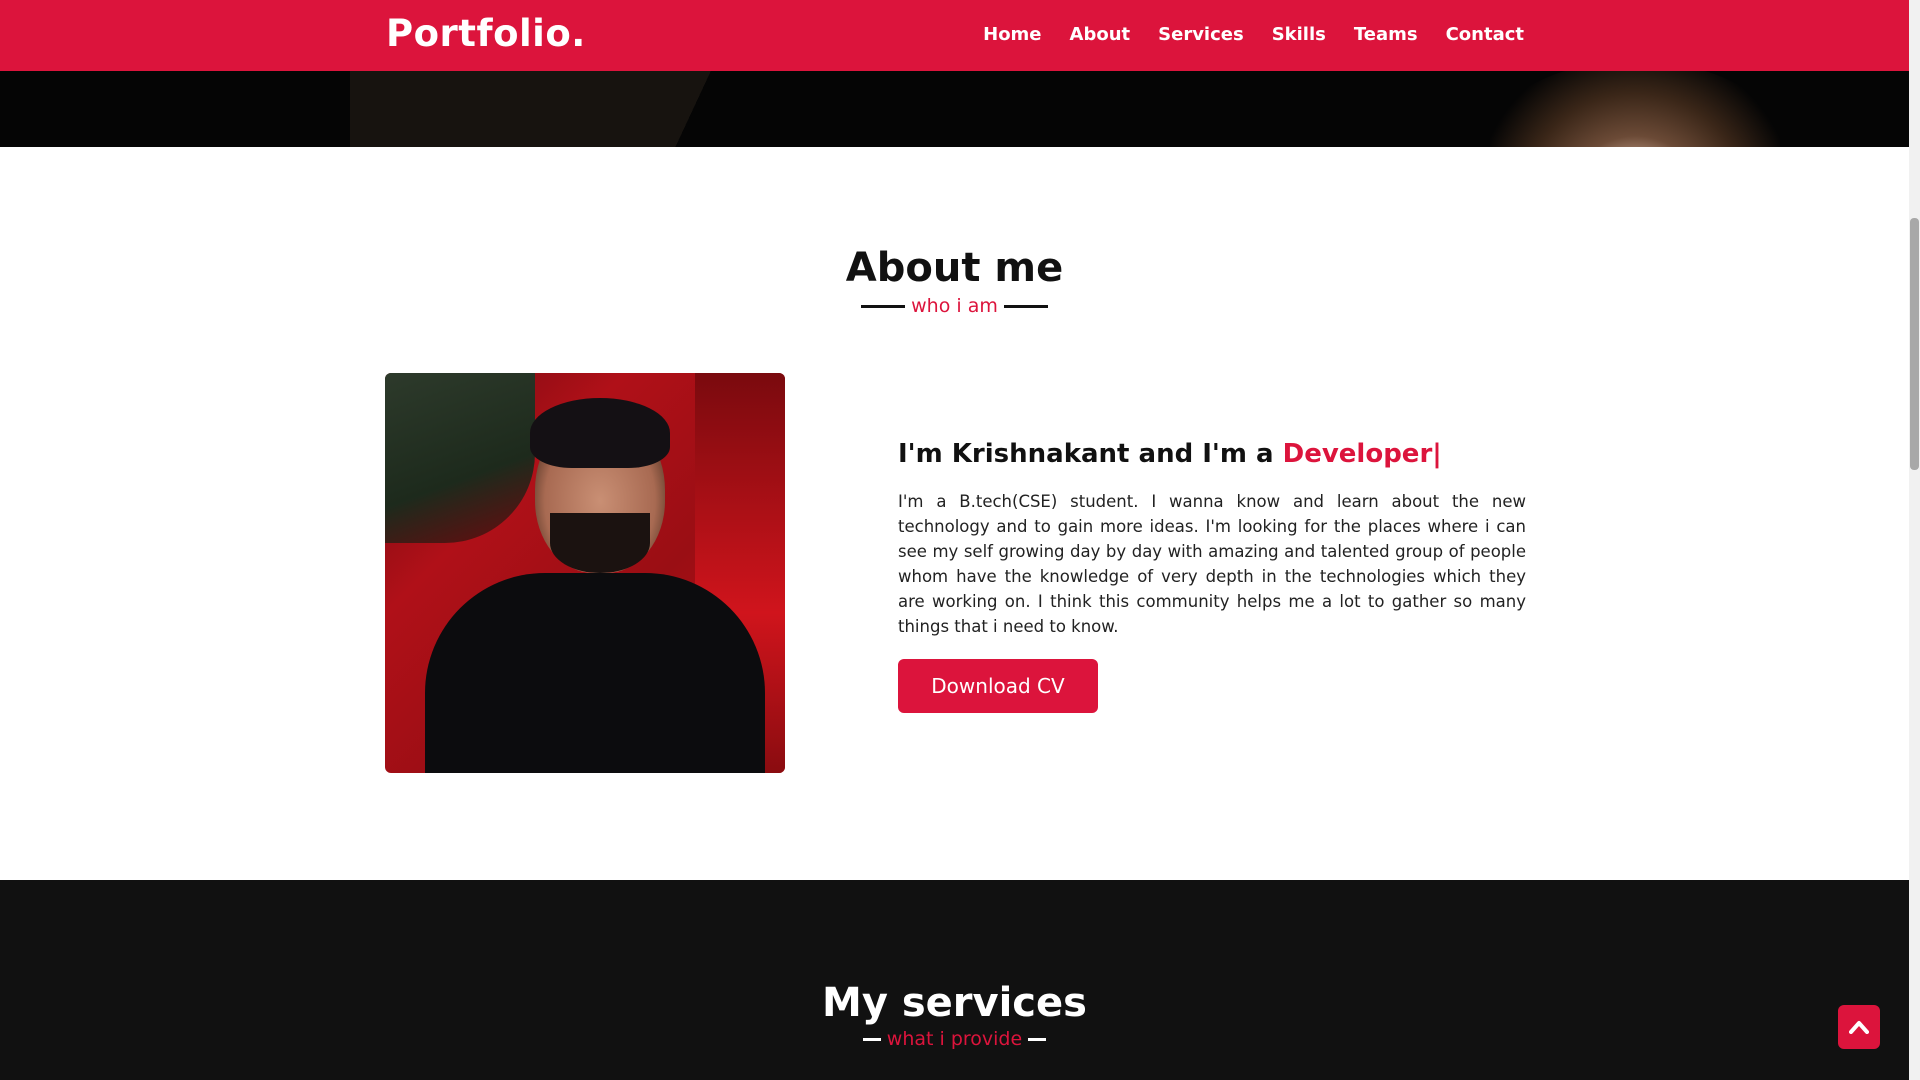 This screenshot has width=1920, height=1080. What do you see at coordinates (1635, 109) in the screenshot?
I see `hero-portrait-image` at bounding box center [1635, 109].